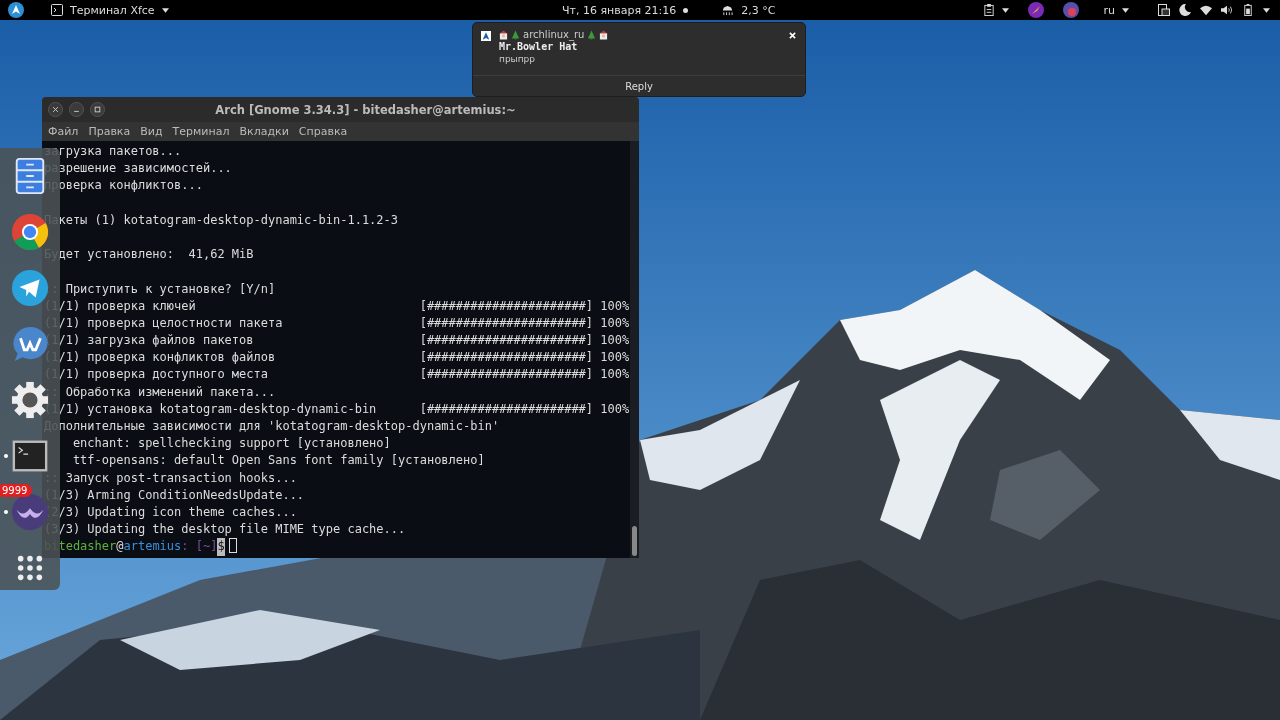 This screenshot has height=720, width=1280. Describe the element at coordinates (97, 109) in the screenshot. I see `maximize-icon` at that location.